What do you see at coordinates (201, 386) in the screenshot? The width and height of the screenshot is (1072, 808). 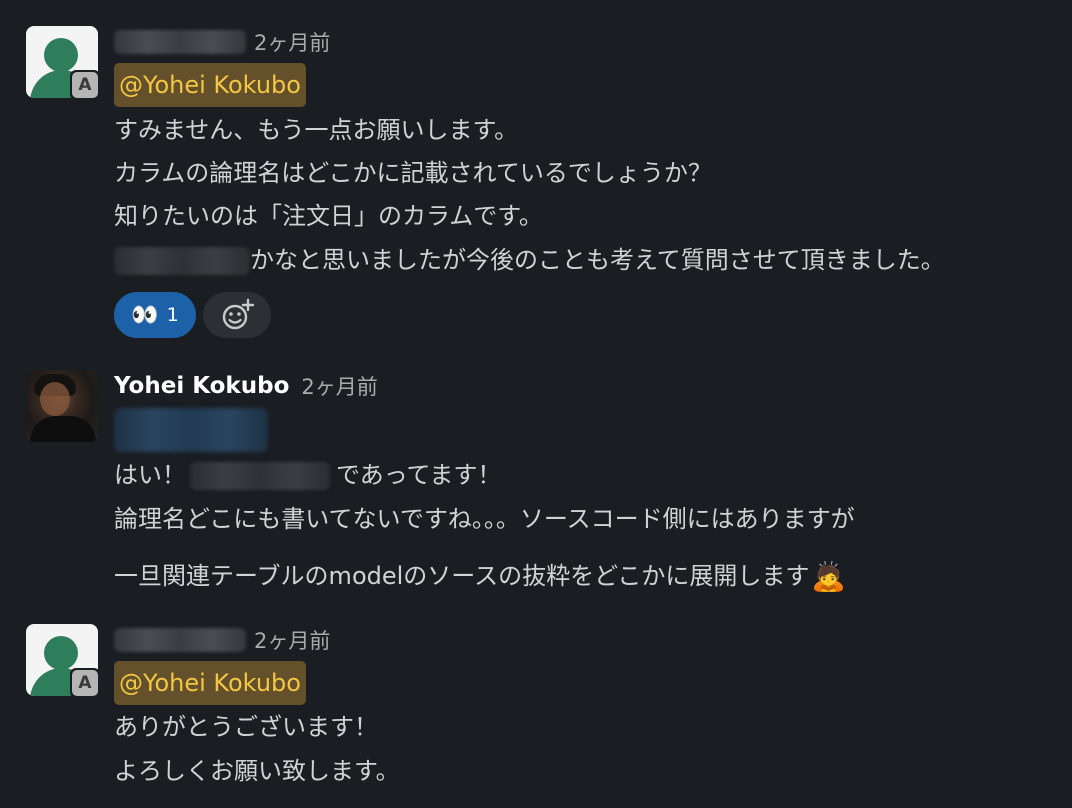 I see `author-name: Yohei Kokubo` at bounding box center [201, 386].